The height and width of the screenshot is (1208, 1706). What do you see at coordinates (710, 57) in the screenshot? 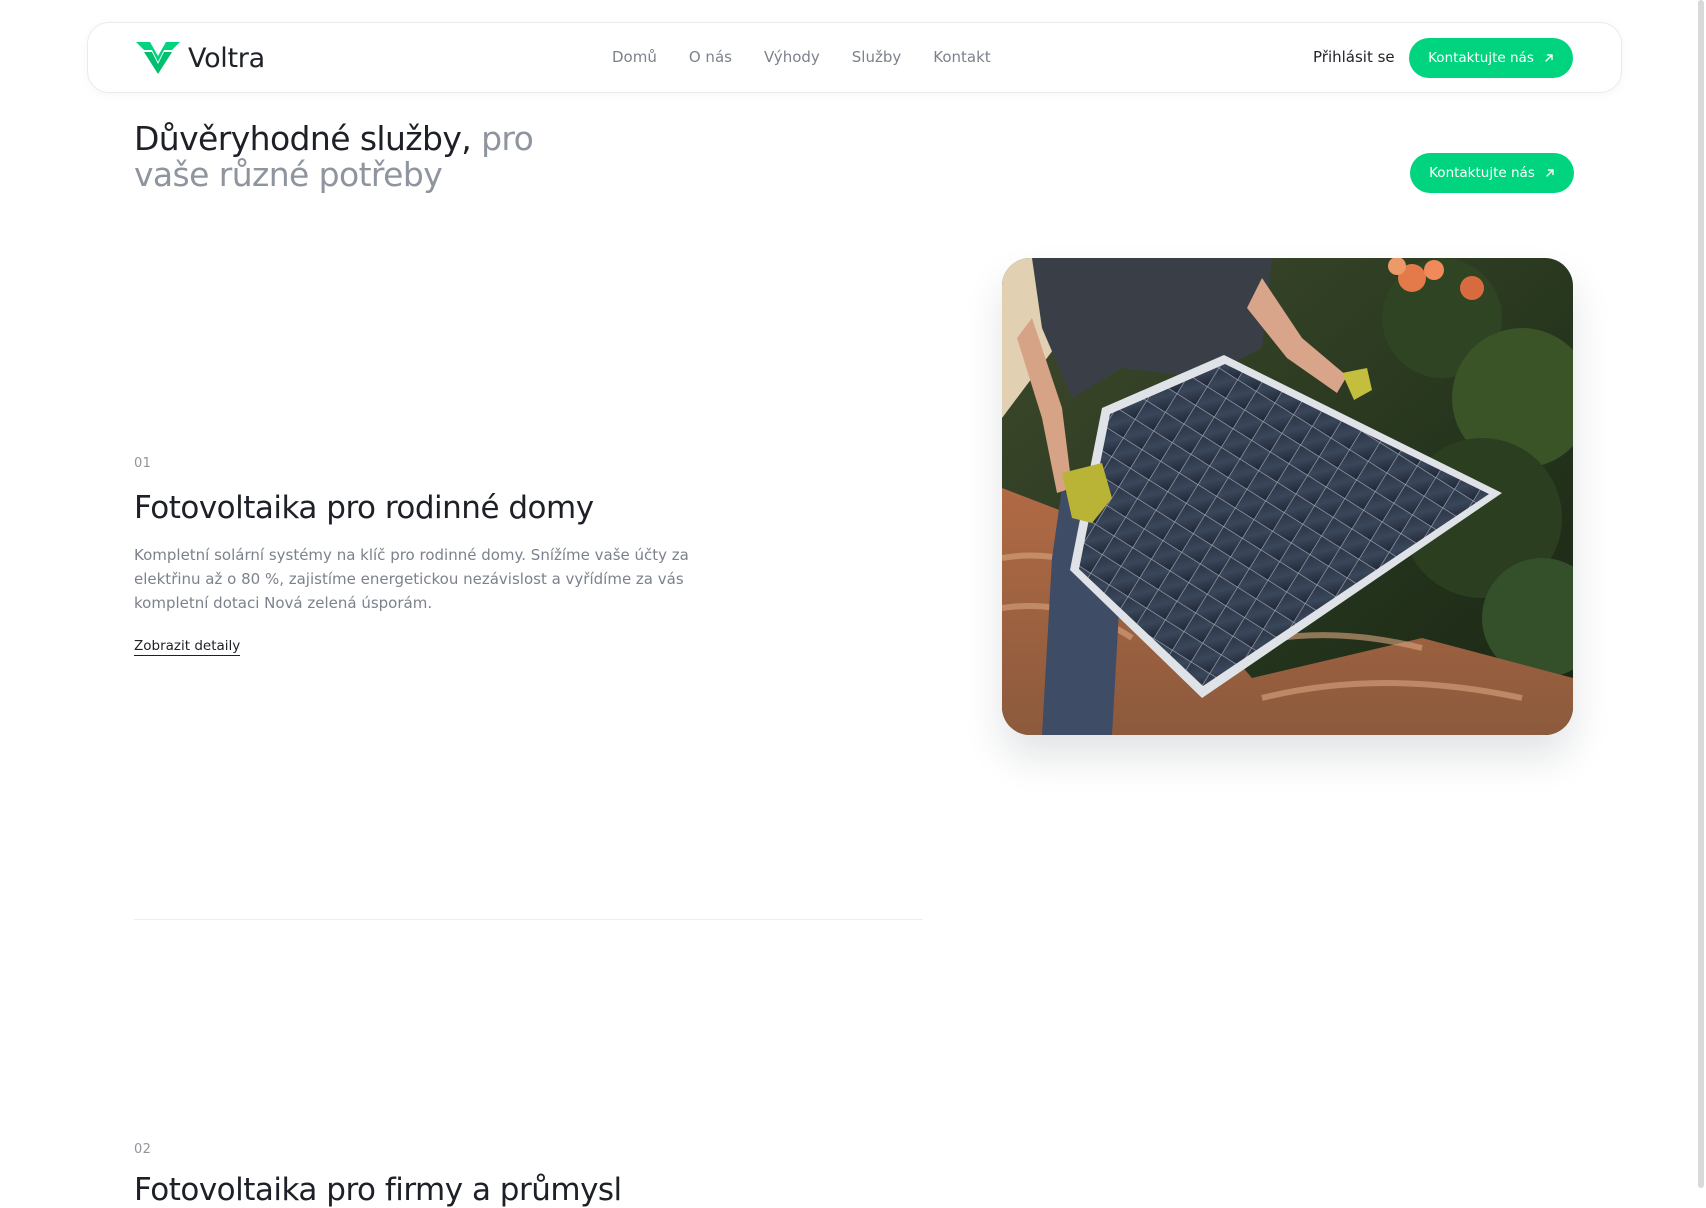
I see `nav-item-about: O nás` at bounding box center [710, 57].